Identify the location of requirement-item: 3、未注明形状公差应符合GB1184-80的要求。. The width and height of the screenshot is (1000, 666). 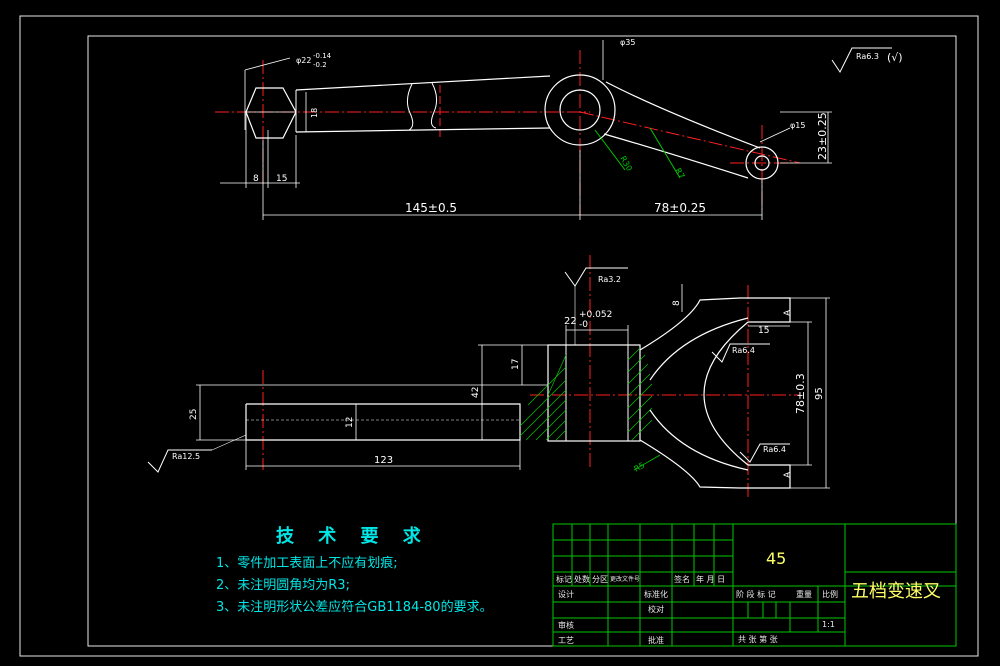
(354, 607).